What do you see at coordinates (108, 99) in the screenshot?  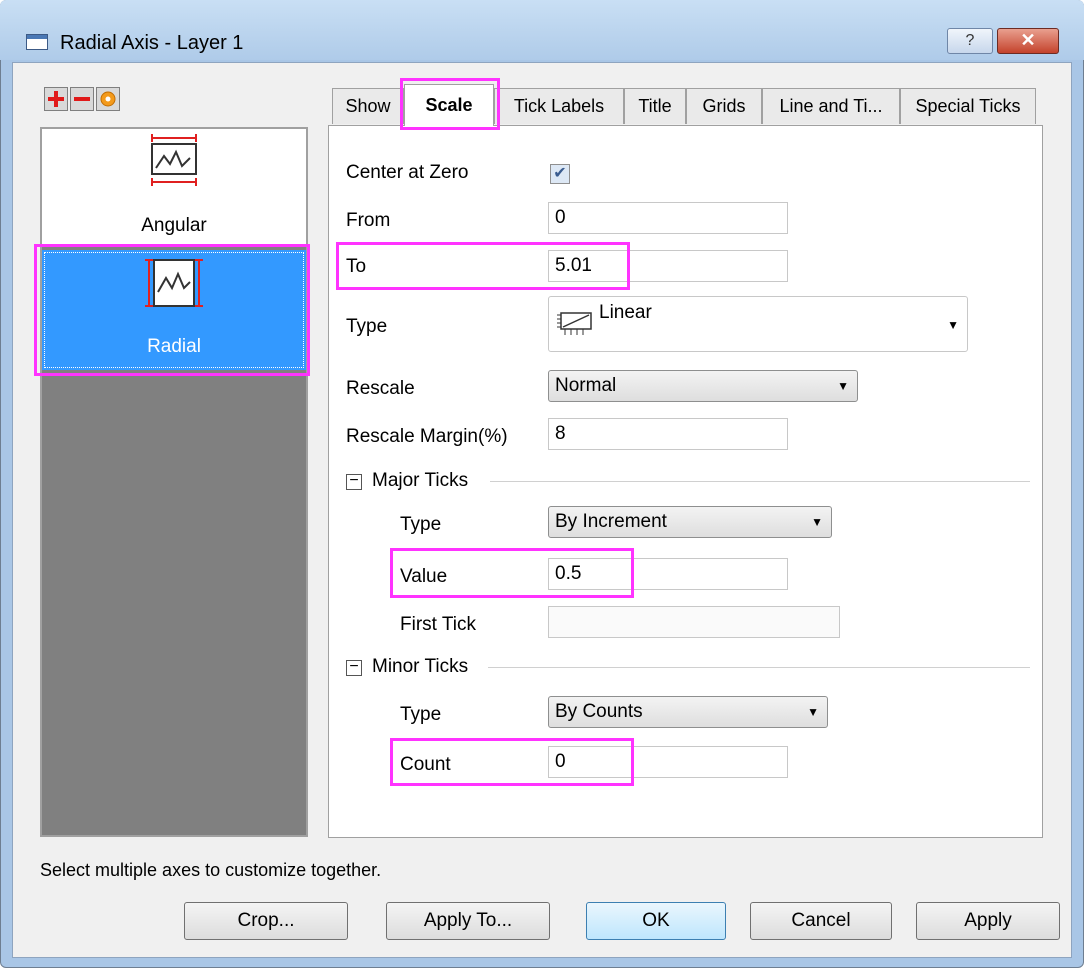 I see `circle-icon` at bounding box center [108, 99].